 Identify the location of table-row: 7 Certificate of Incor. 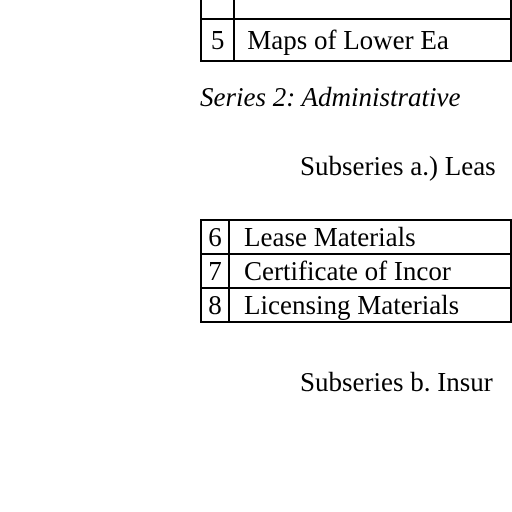
(356, 271).